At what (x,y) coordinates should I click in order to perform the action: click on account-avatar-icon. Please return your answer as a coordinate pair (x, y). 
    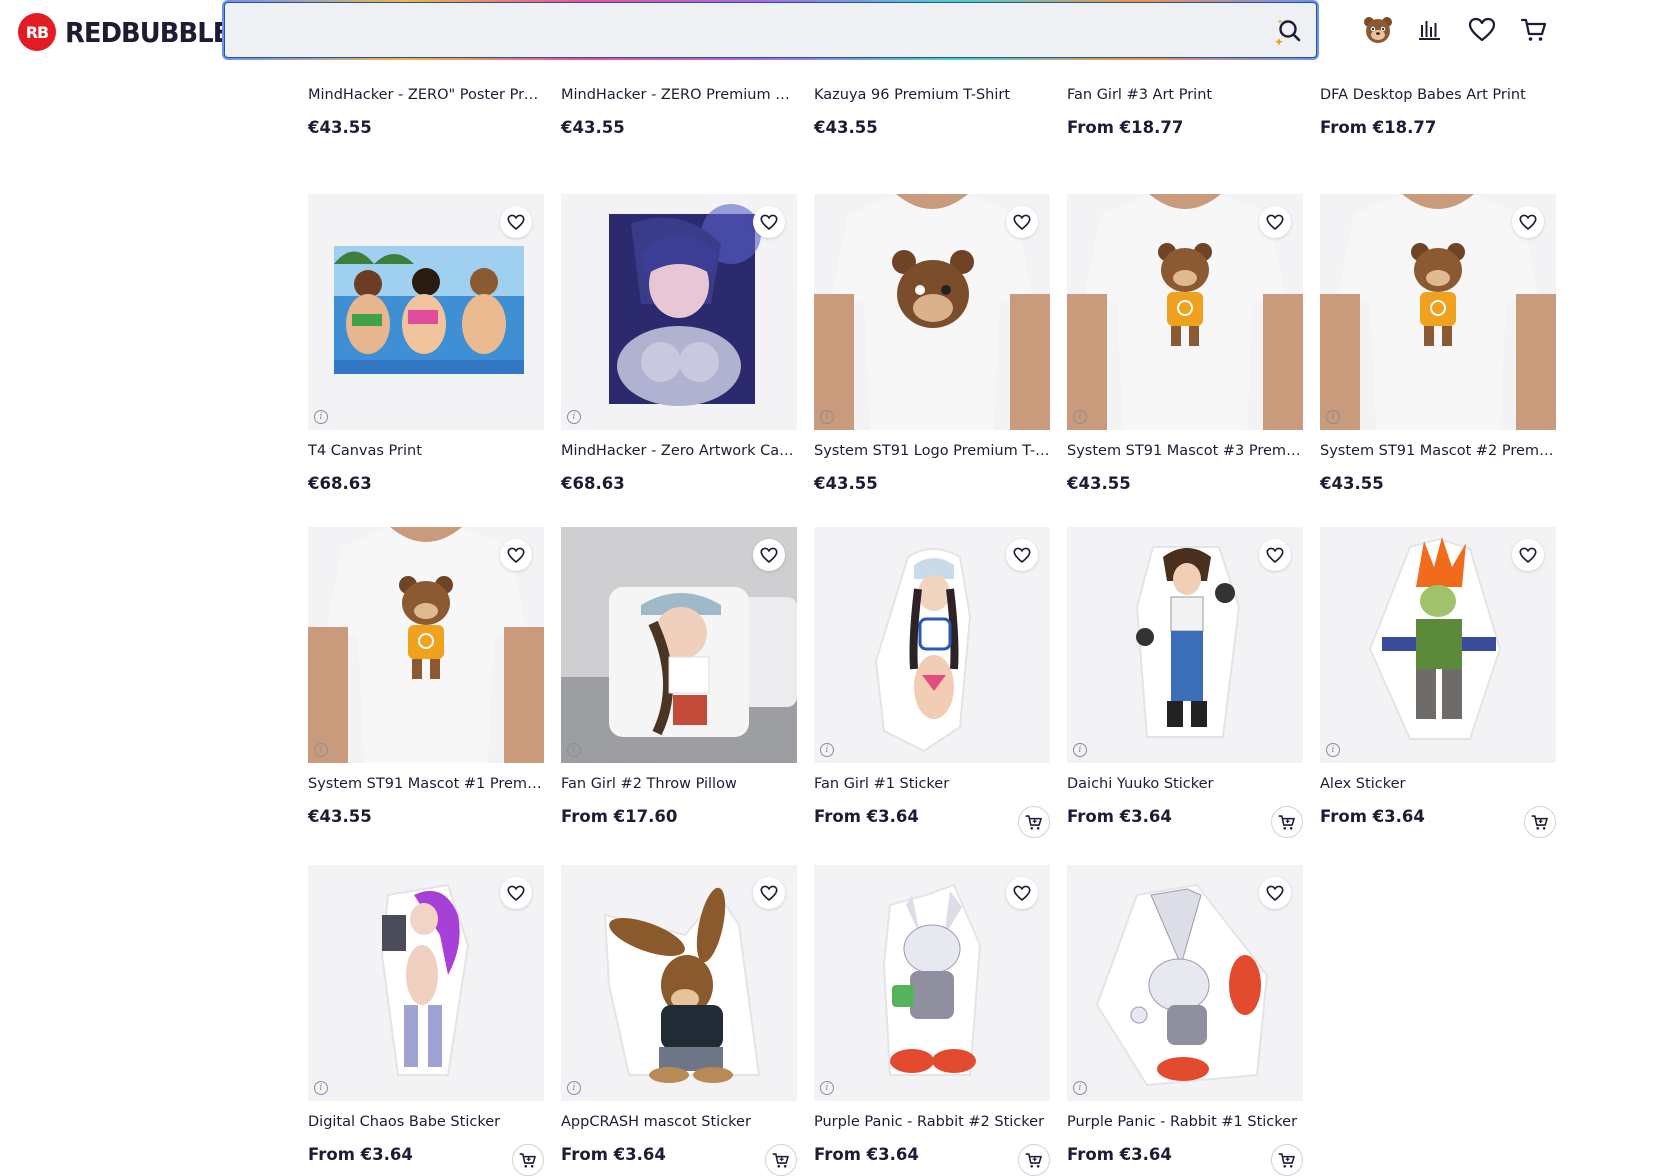
    Looking at the image, I should click on (1378, 30).